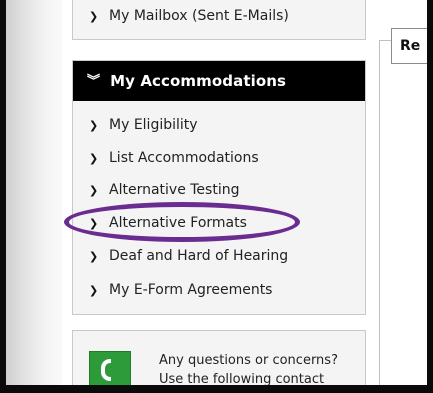 This screenshot has width=433, height=393. I want to click on accommodations-header: ︾ My Accommodations, so click(219, 81).